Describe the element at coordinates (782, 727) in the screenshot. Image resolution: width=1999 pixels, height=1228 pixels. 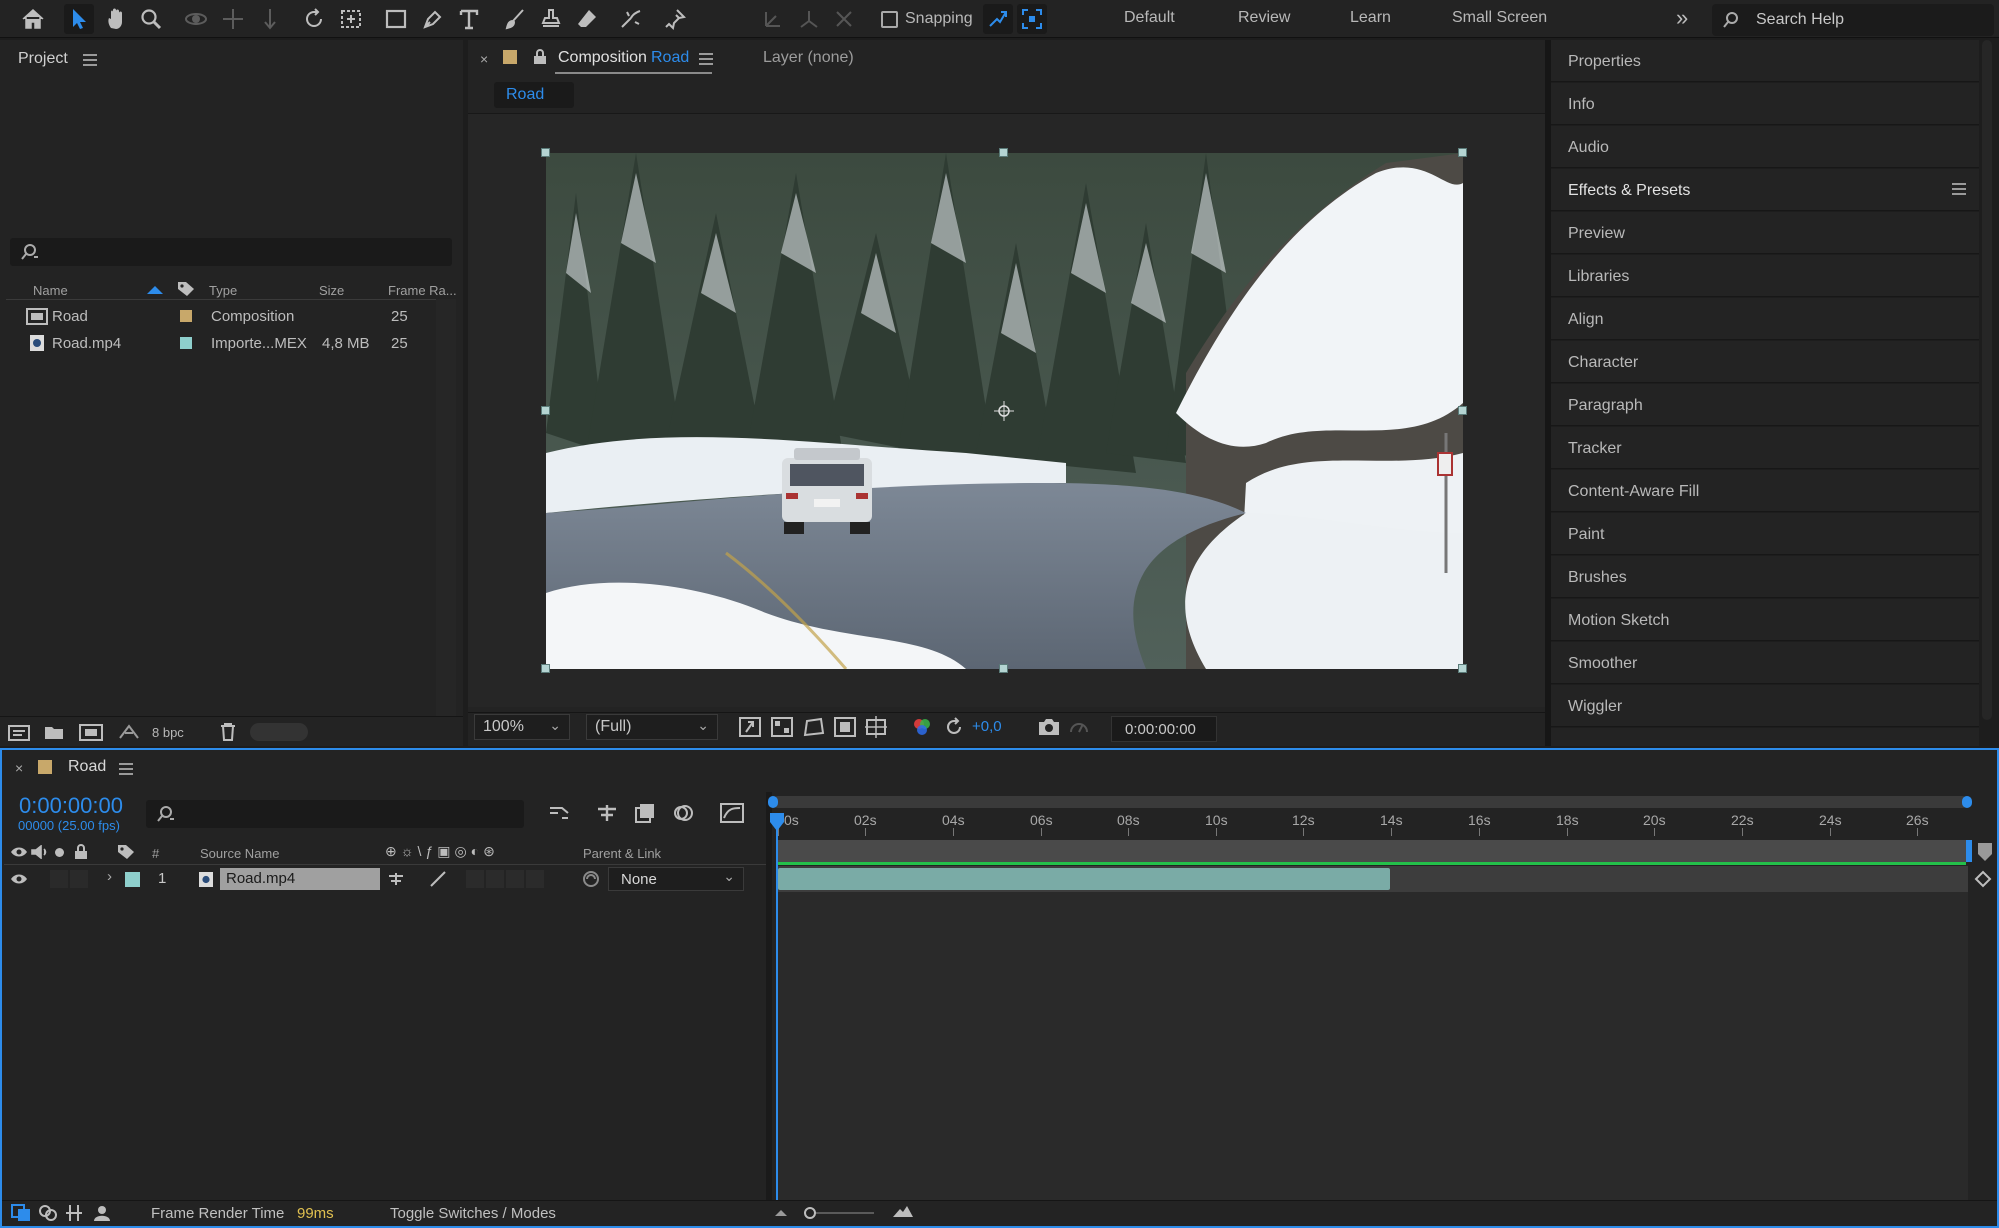
I see `transparency-grid-icon` at that location.